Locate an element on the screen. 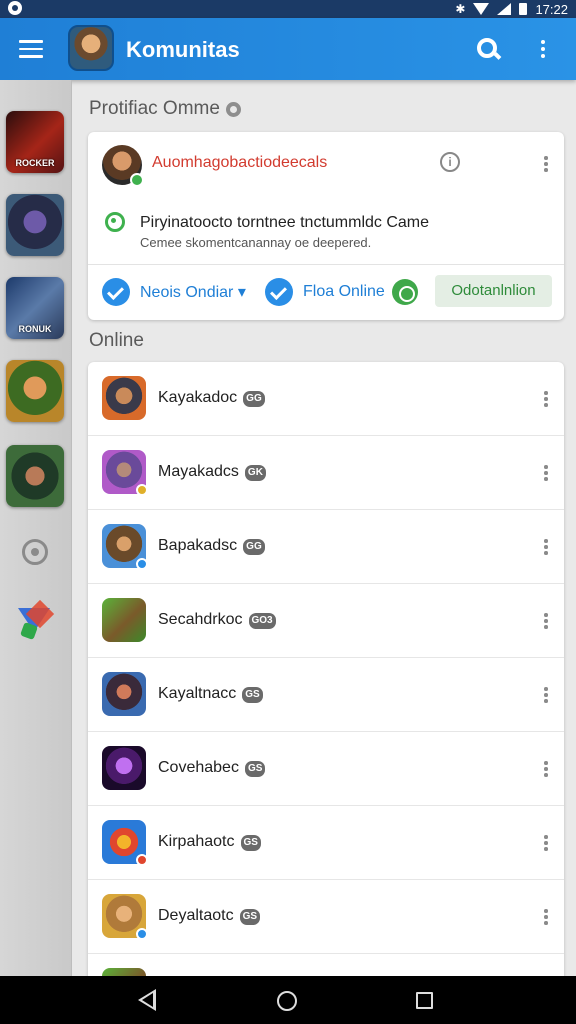 Image resolution: width=576 pixels, height=1024 pixels. section-title-text: Protifiac Omme is located at coordinates (154, 108).